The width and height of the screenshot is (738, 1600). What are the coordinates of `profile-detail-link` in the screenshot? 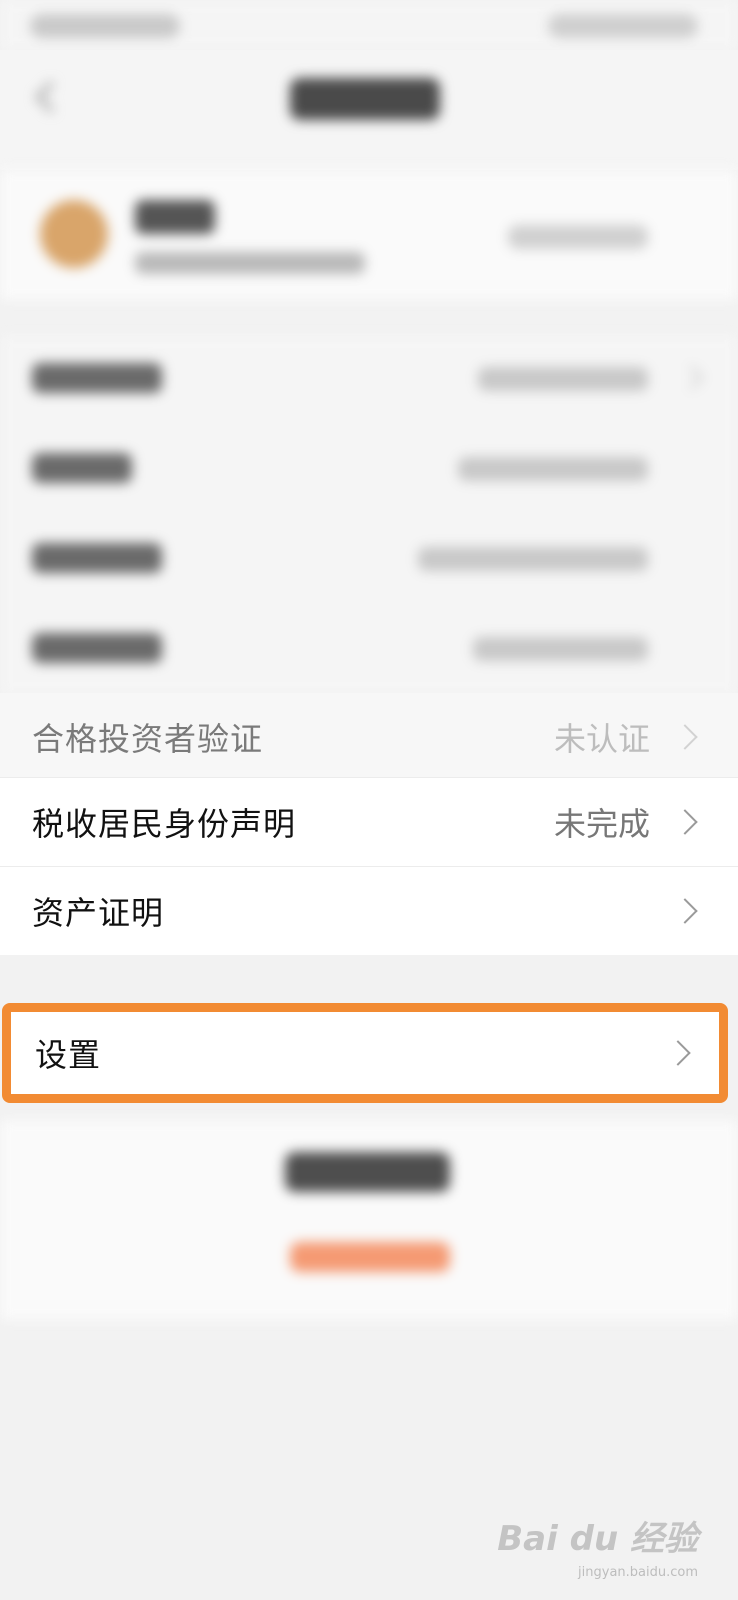 It's located at (578, 237).